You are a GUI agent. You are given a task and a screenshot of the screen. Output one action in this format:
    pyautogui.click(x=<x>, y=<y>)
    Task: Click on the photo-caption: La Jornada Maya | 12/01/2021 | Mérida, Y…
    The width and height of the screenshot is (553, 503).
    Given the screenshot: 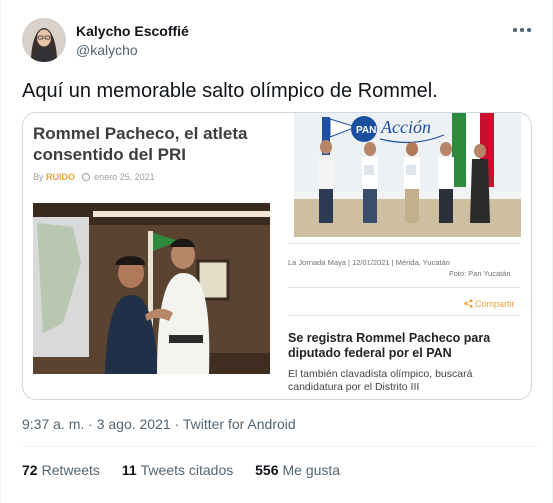 What is the action you would take?
    pyautogui.click(x=369, y=262)
    